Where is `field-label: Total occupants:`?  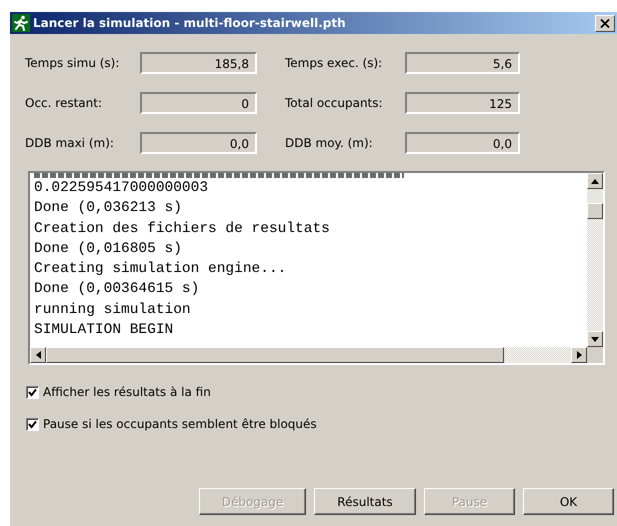 field-label: Total occupants: is located at coordinates (334, 103).